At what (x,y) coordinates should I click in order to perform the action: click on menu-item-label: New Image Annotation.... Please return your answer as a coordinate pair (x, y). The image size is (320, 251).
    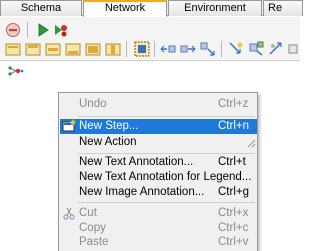
    Looking at the image, I should click on (142, 192).